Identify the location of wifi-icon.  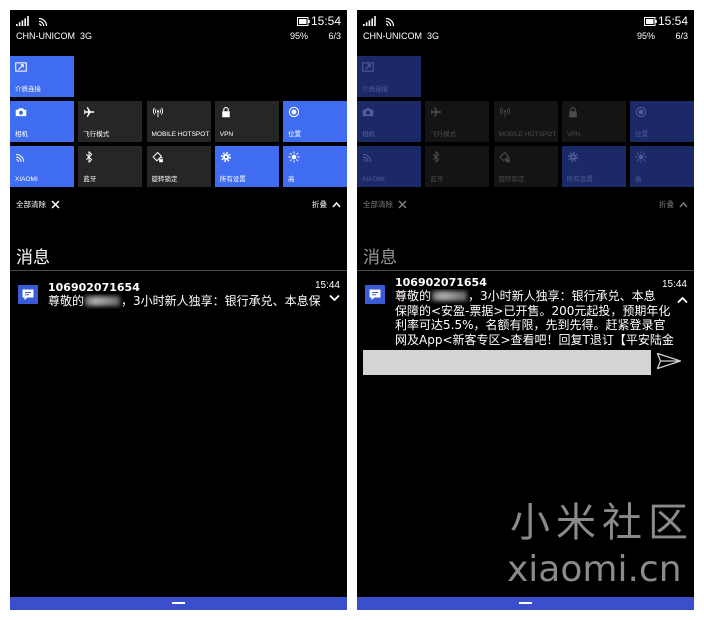
(368, 157).